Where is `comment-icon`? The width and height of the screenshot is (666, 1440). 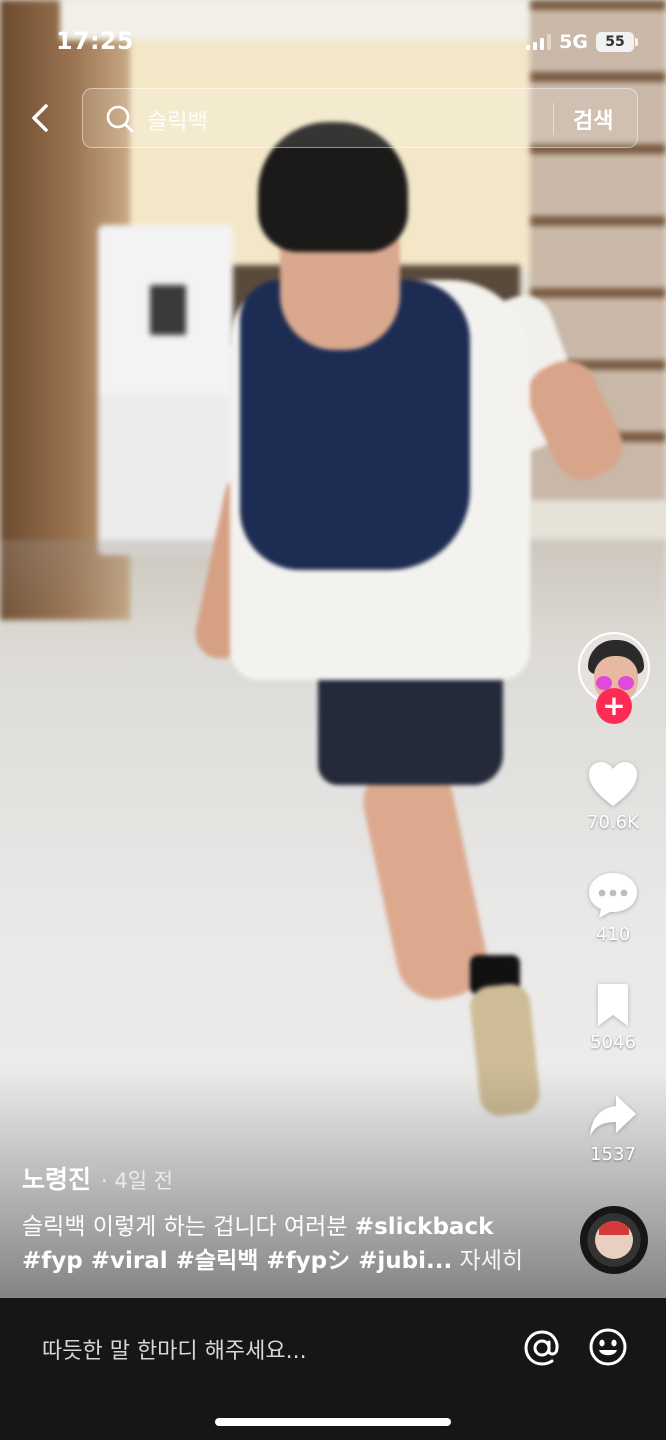 comment-icon is located at coordinates (613, 895).